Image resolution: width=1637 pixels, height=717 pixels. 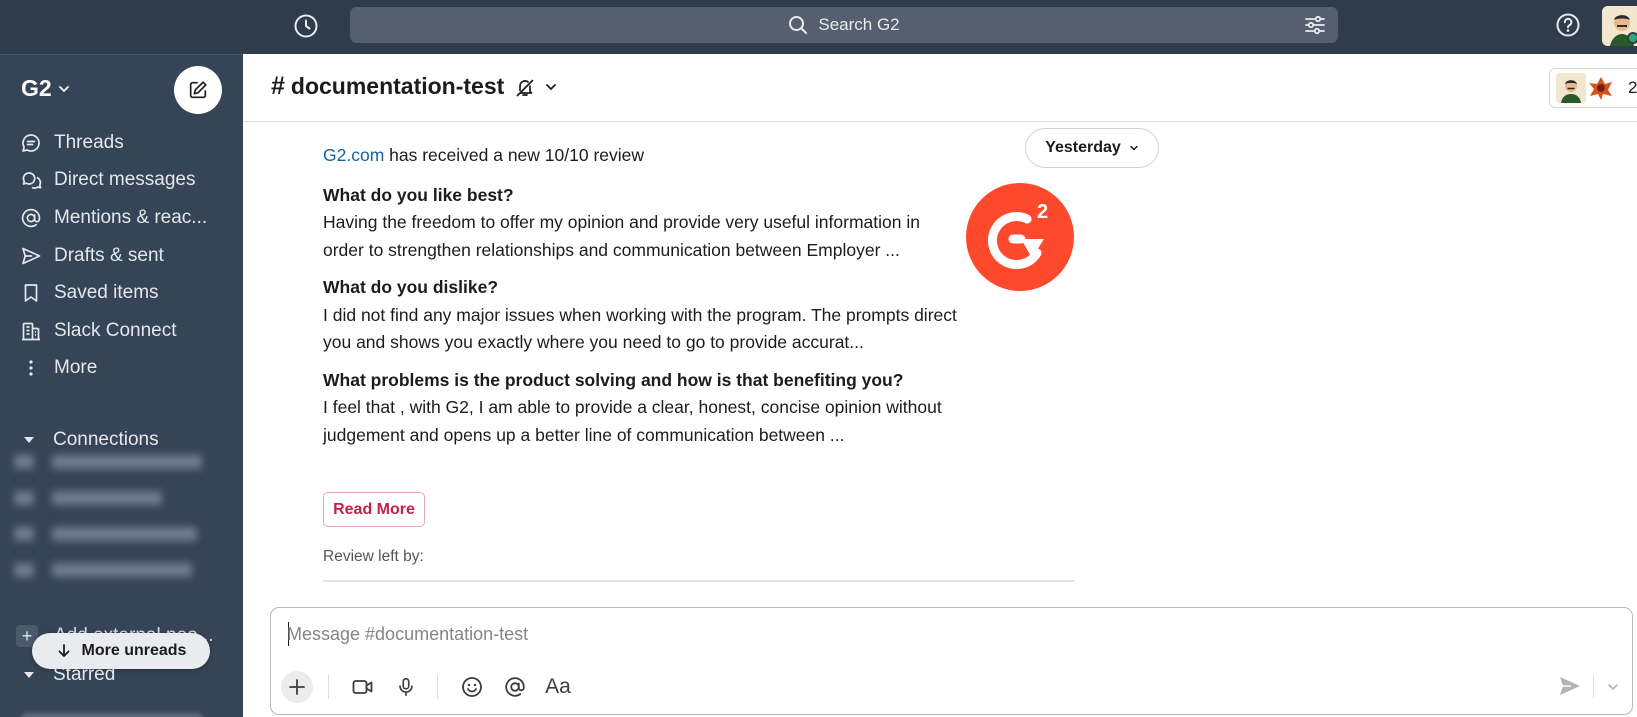 What do you see at coordinates (1632, 87) in the screenshot?
I see `member-count: 2` at bounding box center [1632, 87].